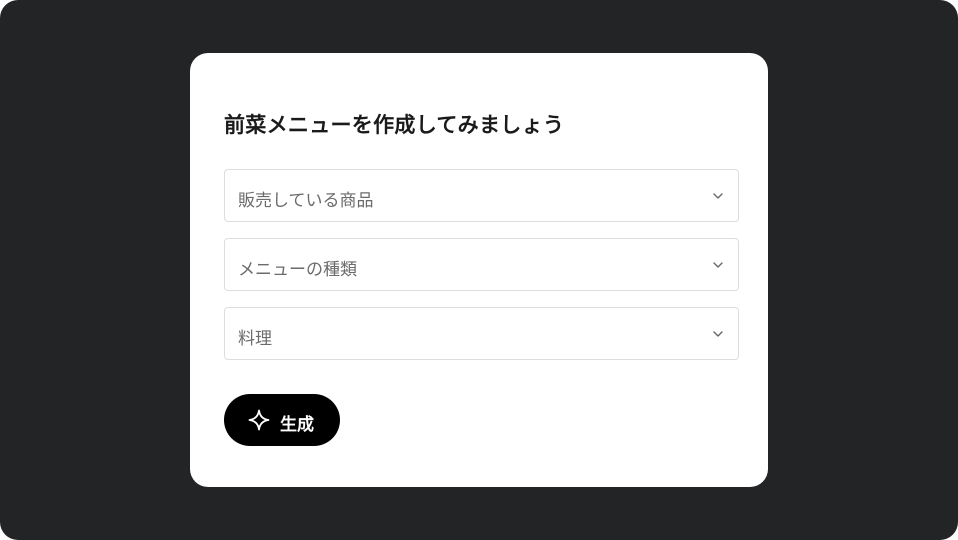  I want to click on products-sold-select-value: 販売している商品, so click(306, 201).